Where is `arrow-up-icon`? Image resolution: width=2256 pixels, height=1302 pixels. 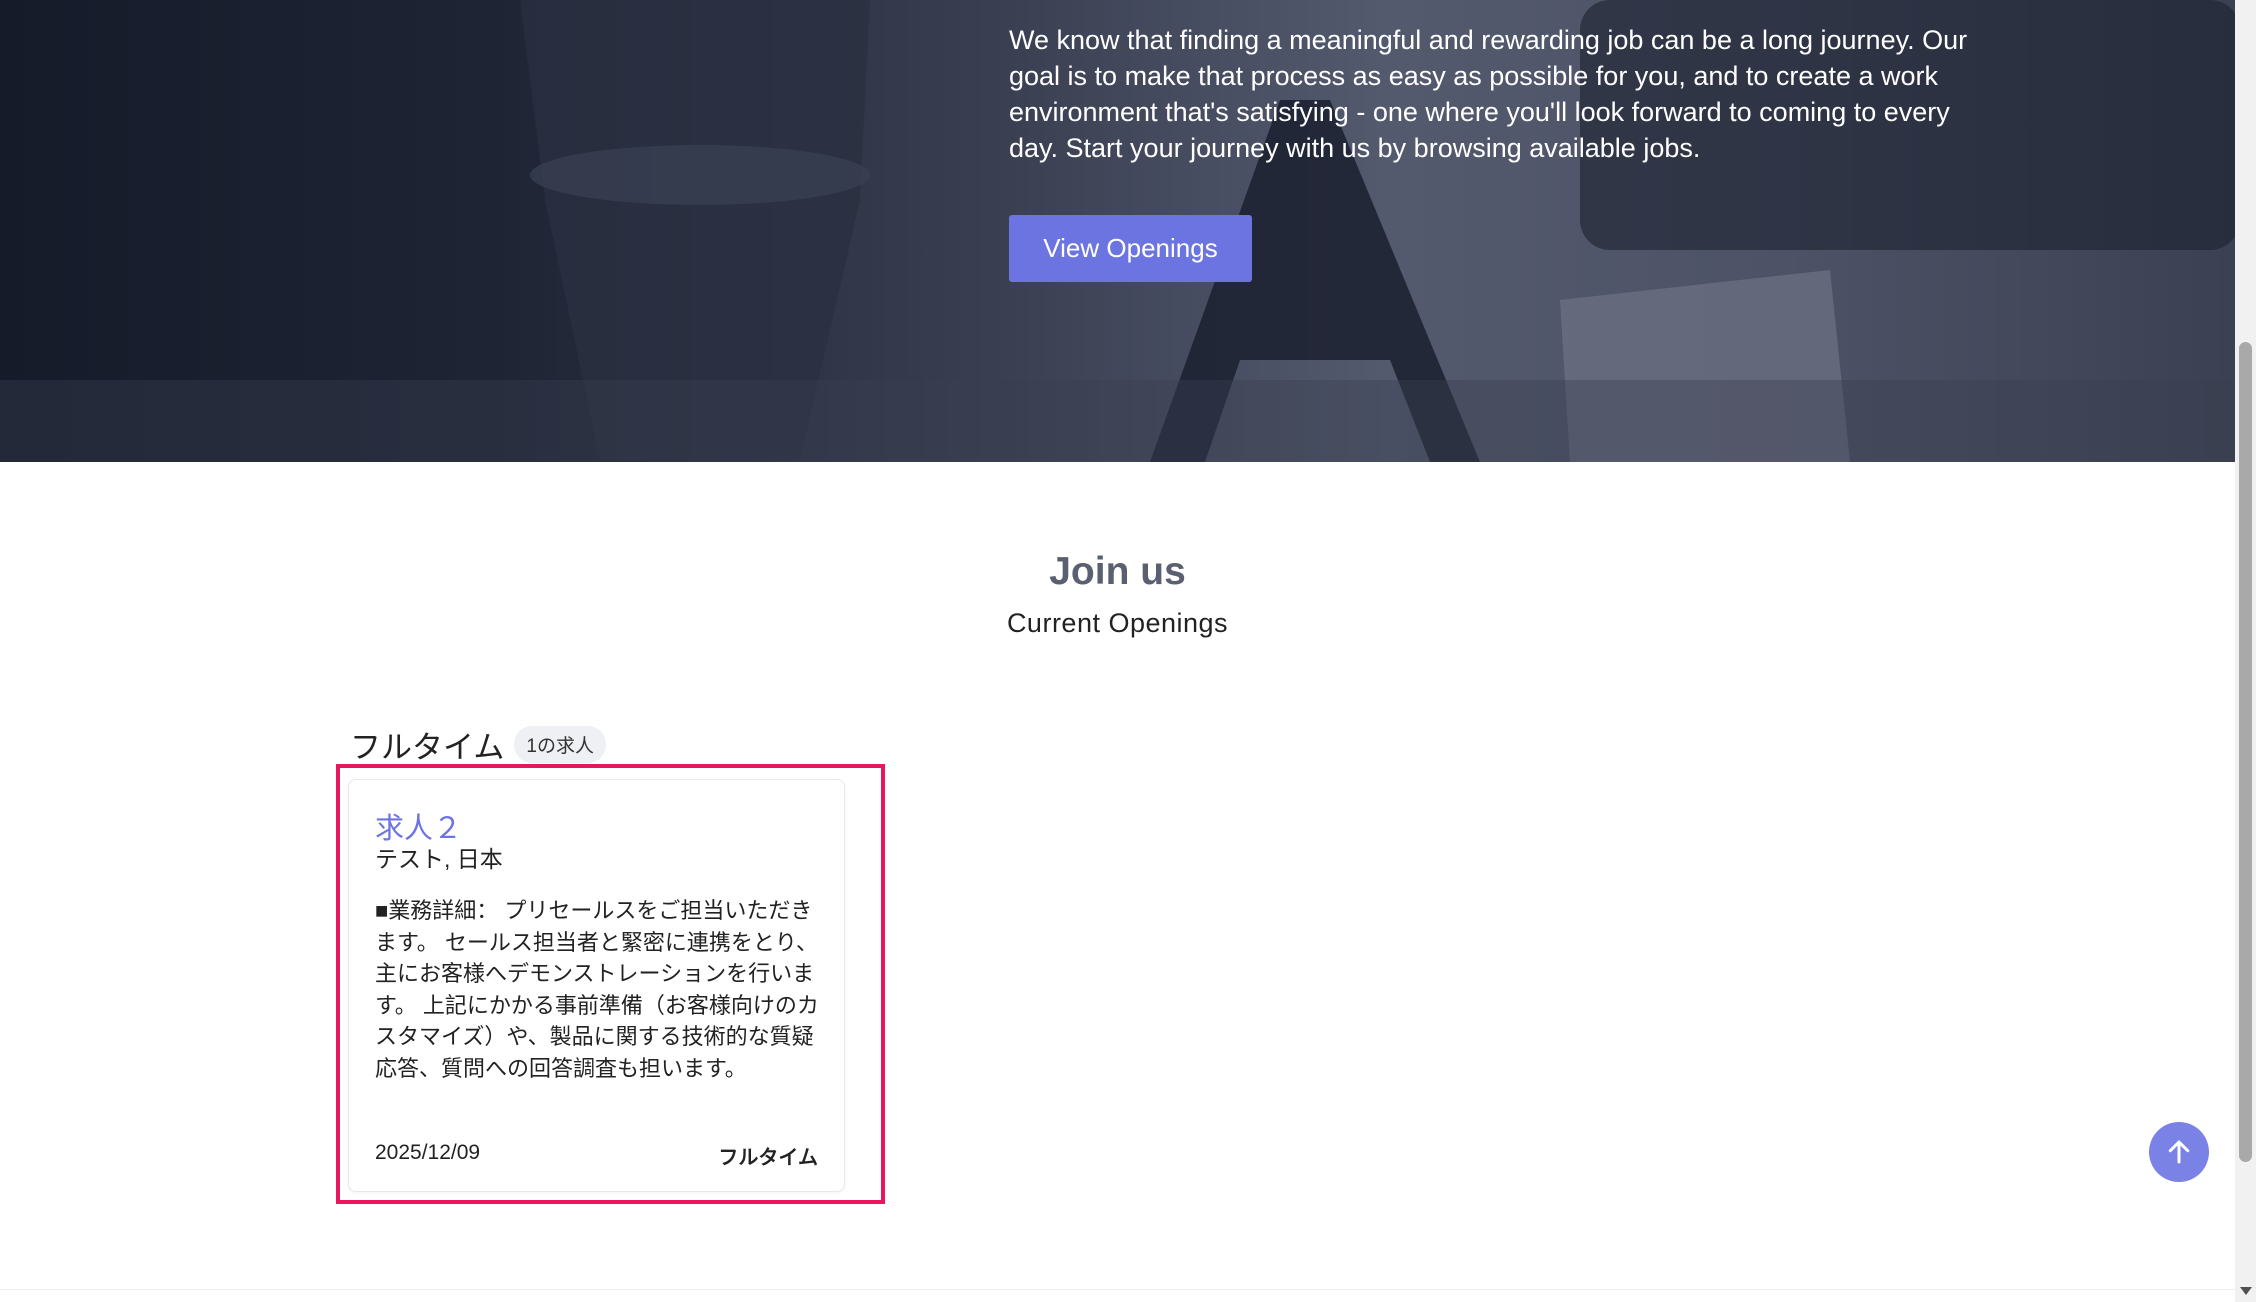 arrow-up-icon is located at coordinates (2179, 1152).